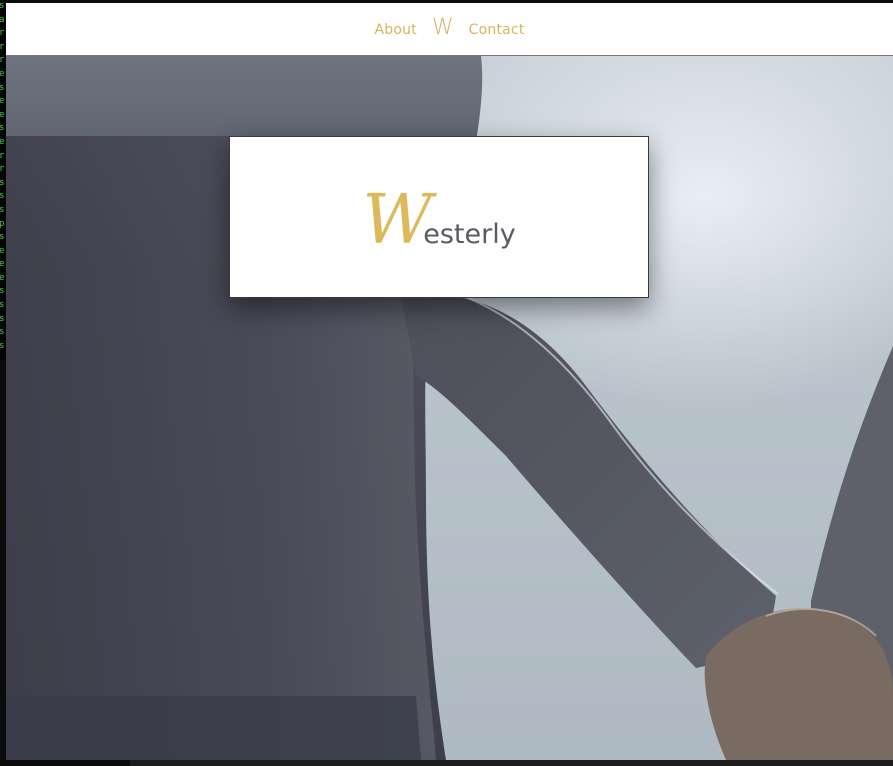 Image resolution: width=893 pixels, height=766 pixels. Describe the element at coordinates (443, 27) in the screenshot. I see `nav-logo-mark: W` at that location.